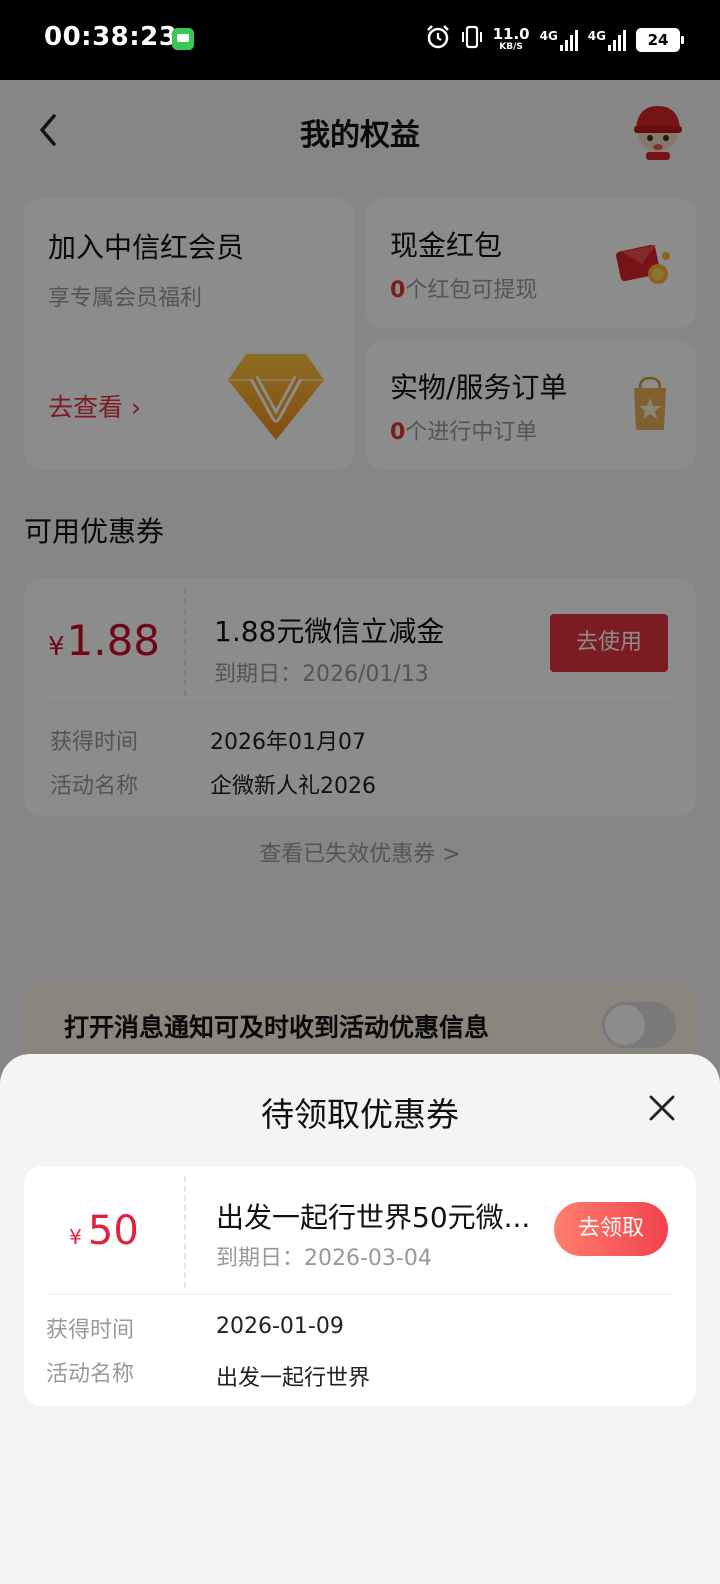  What do you see at coordinates (511, 47) in the screenshot?
I see `network-speed-unit: KB/S` at bounding box center [511, 47].